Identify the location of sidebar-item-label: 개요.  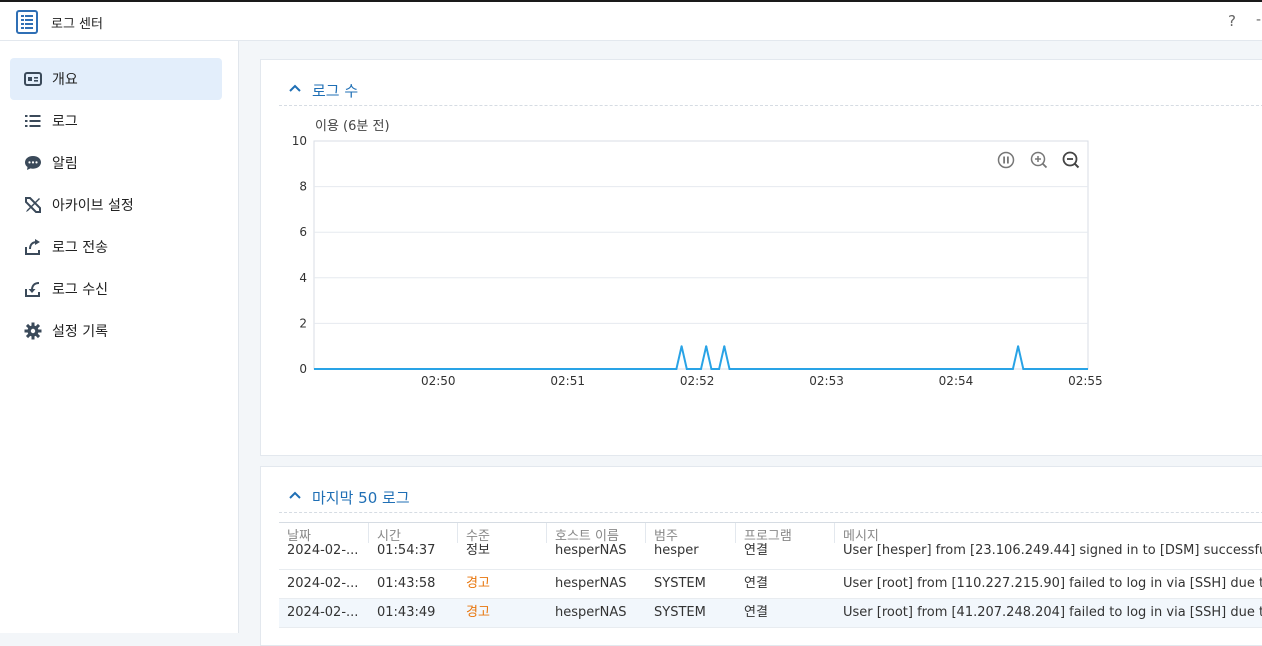
(65, 80).